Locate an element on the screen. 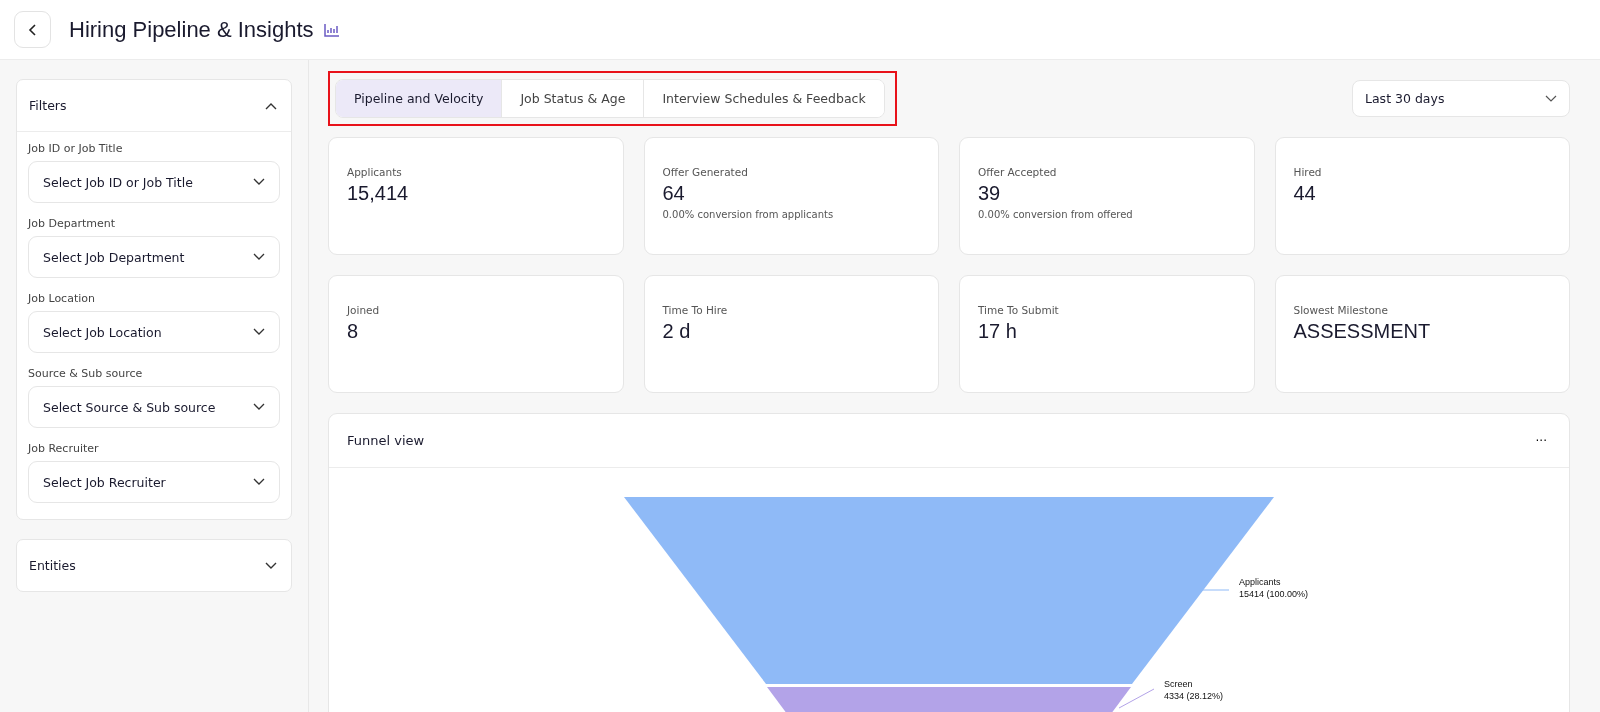 This screenshot has height=712, width=1600. date-range-select: Last 30 days is located at coordinates (1461, 98).